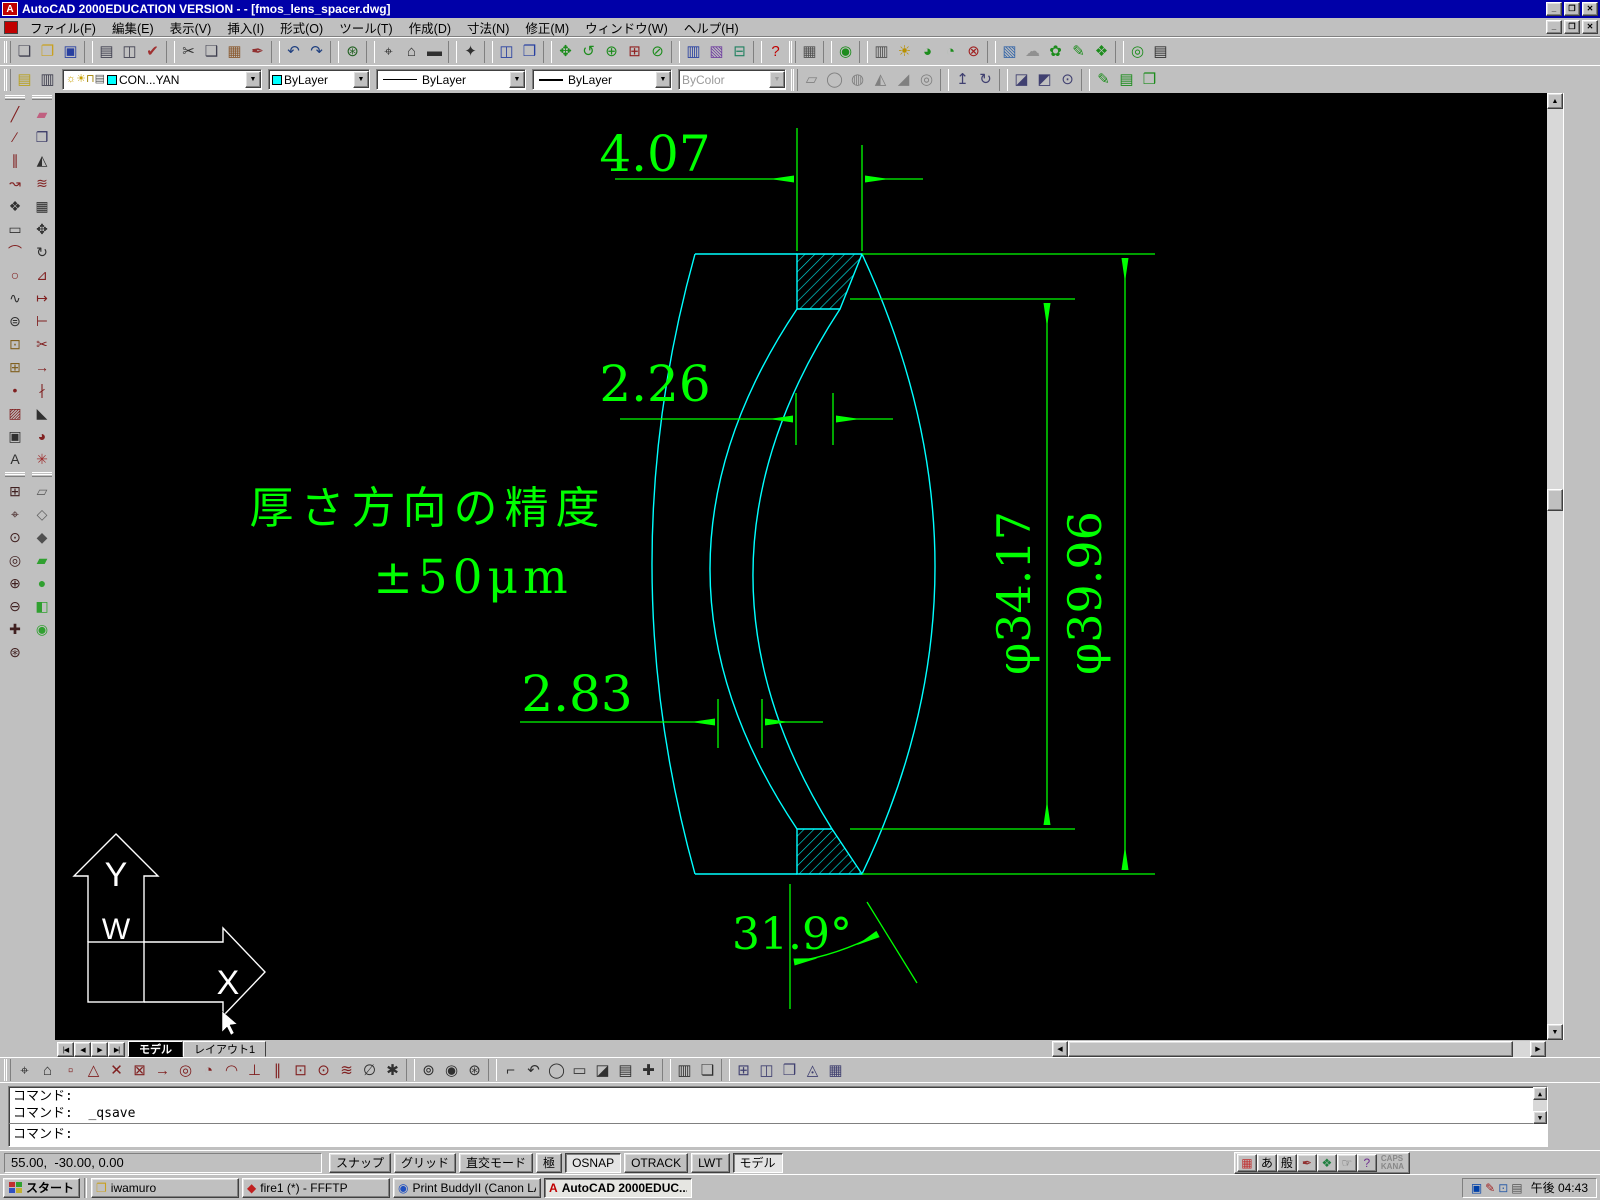 The height and width of the screenshot is (1200, 1600). I want to click on tab-last-button: ▶|, so click(116, 1049).